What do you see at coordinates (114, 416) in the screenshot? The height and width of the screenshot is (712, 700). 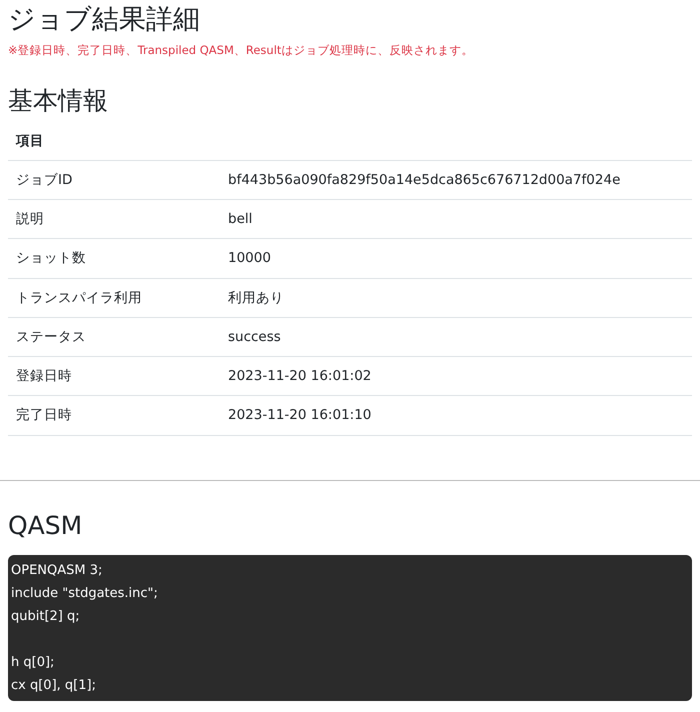 I see `row-label: 完了日時` at bounding box center [114, 416].